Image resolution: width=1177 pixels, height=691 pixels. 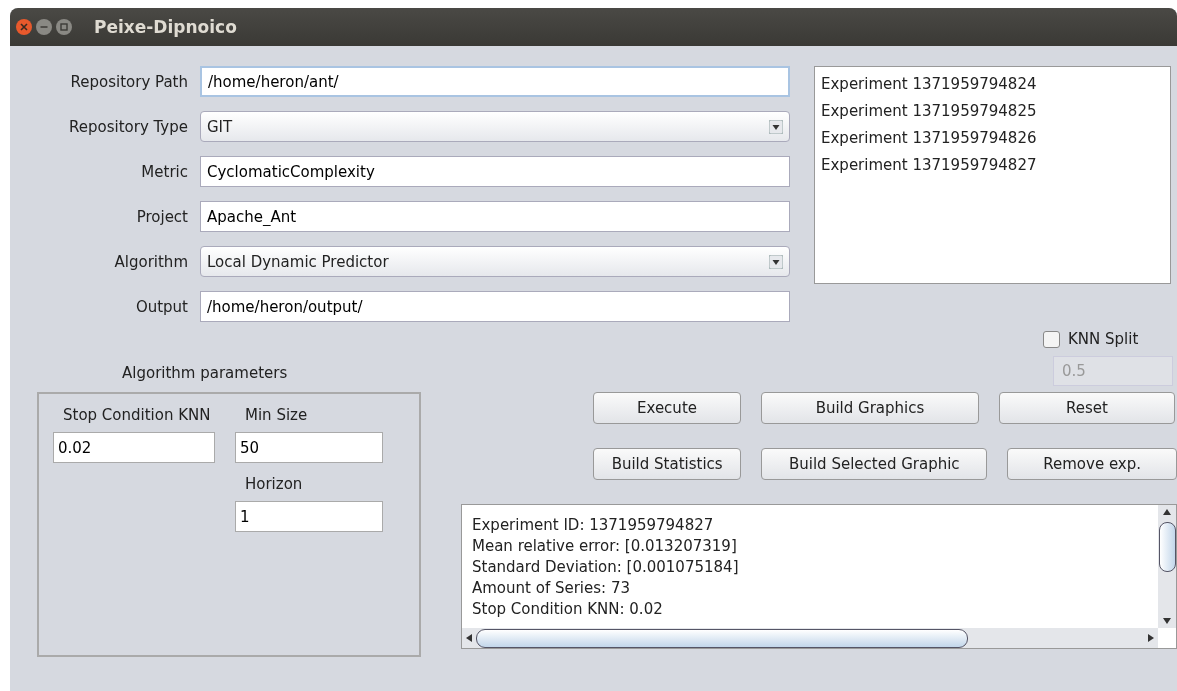 I want to click on action-button: Reset, so click(x=1087, y=408).